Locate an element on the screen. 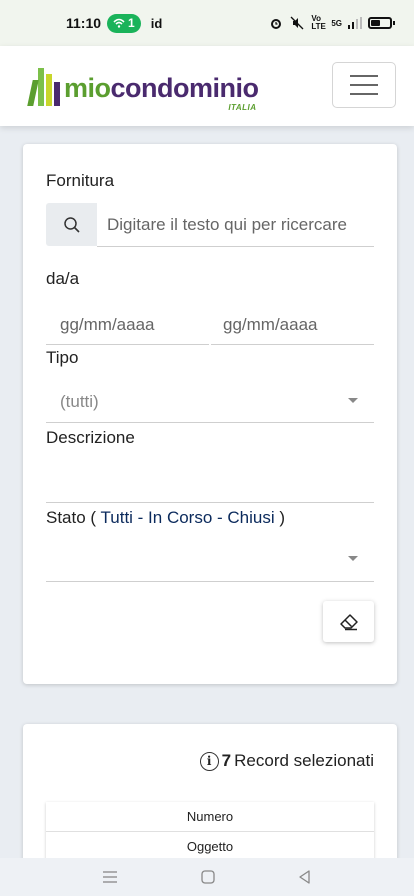  wifi-count: 1 is located at coordinates (131, 23).